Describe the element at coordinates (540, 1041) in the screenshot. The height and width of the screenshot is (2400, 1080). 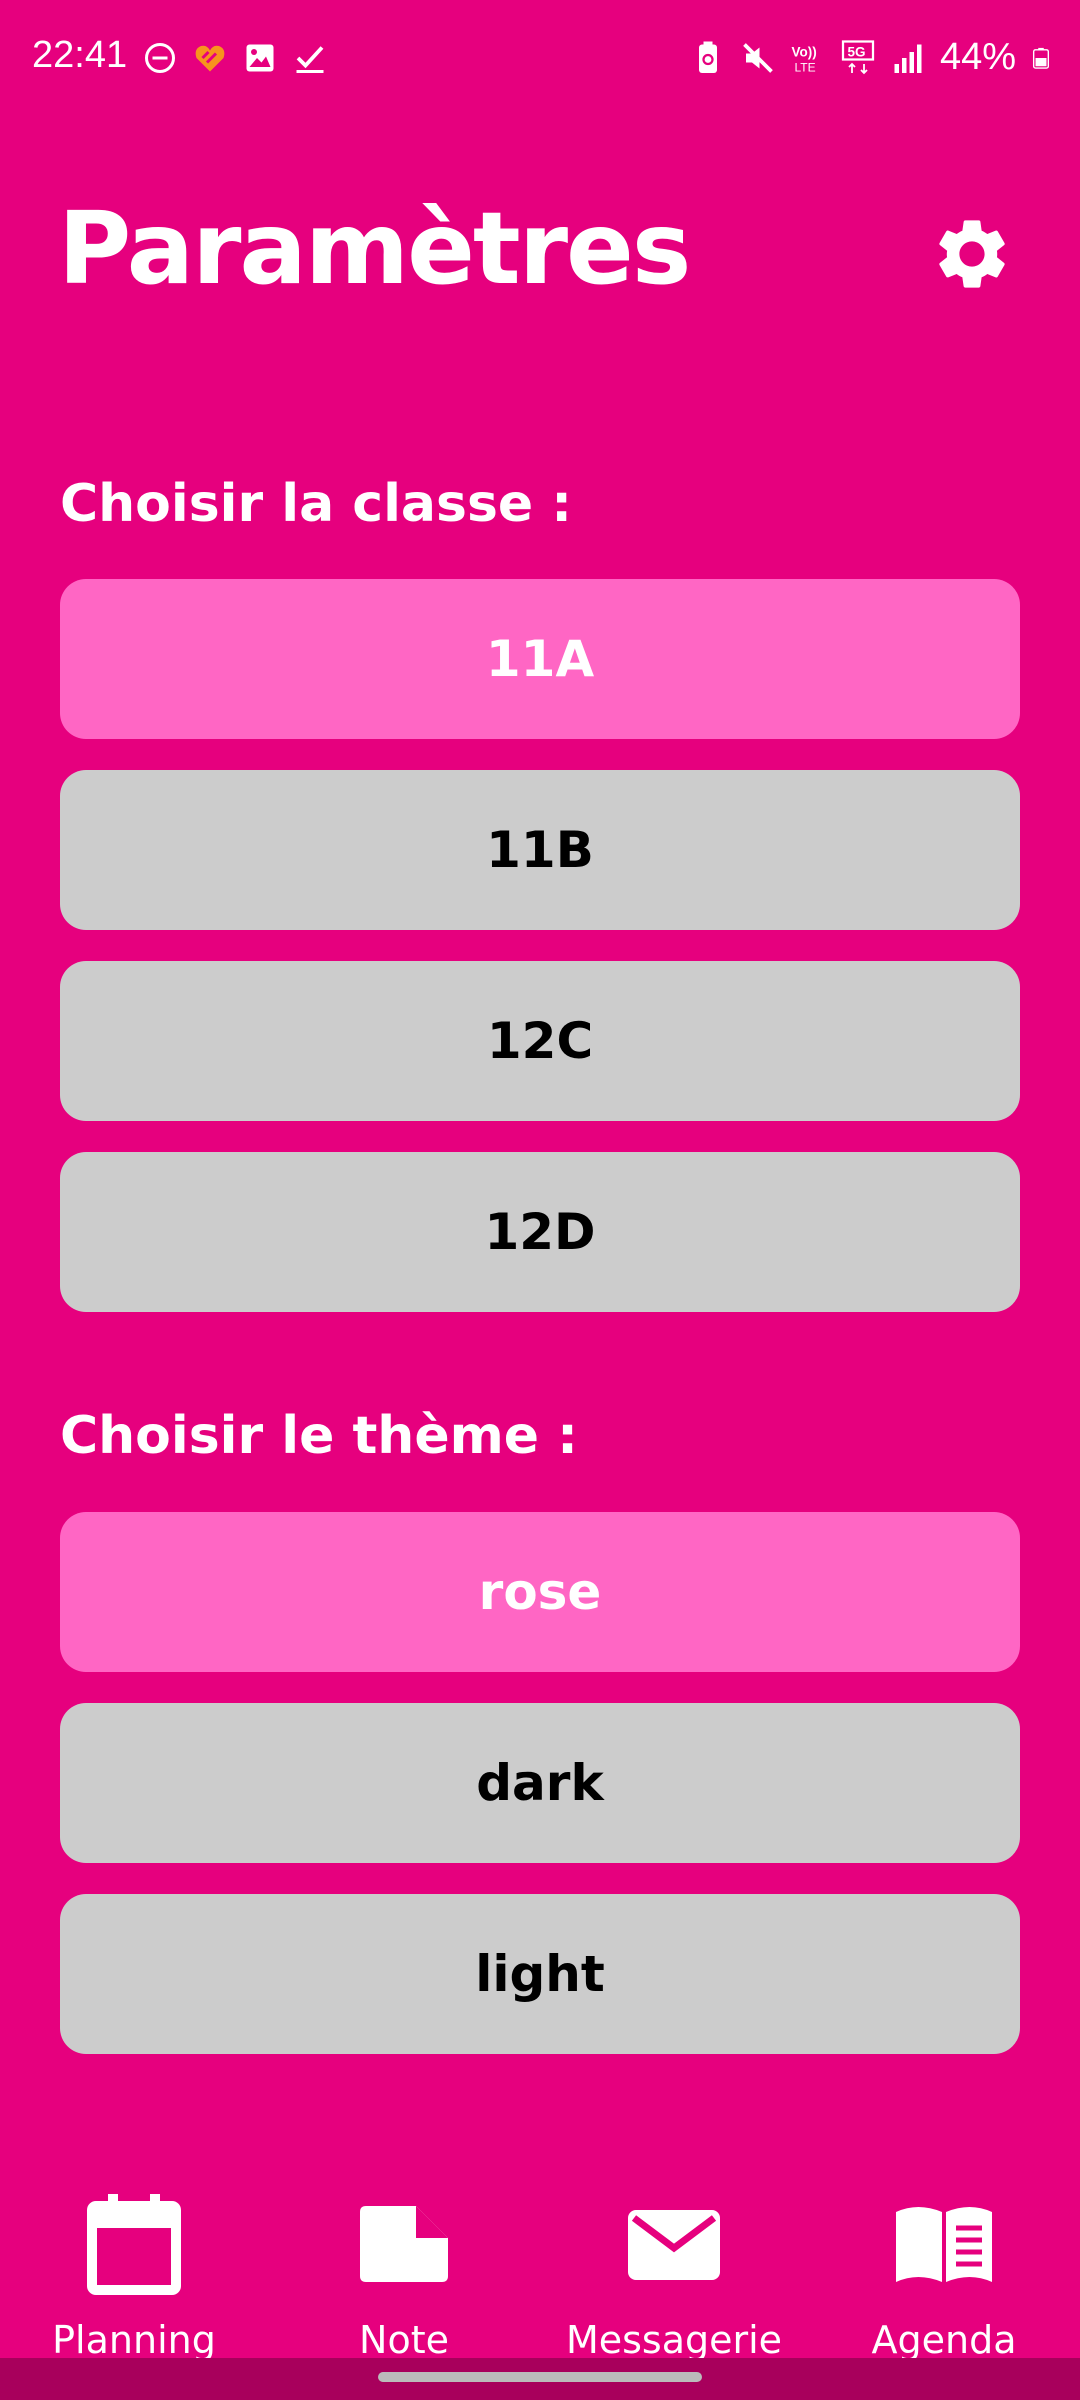
I see `class-option-12c: 12C` at that location.